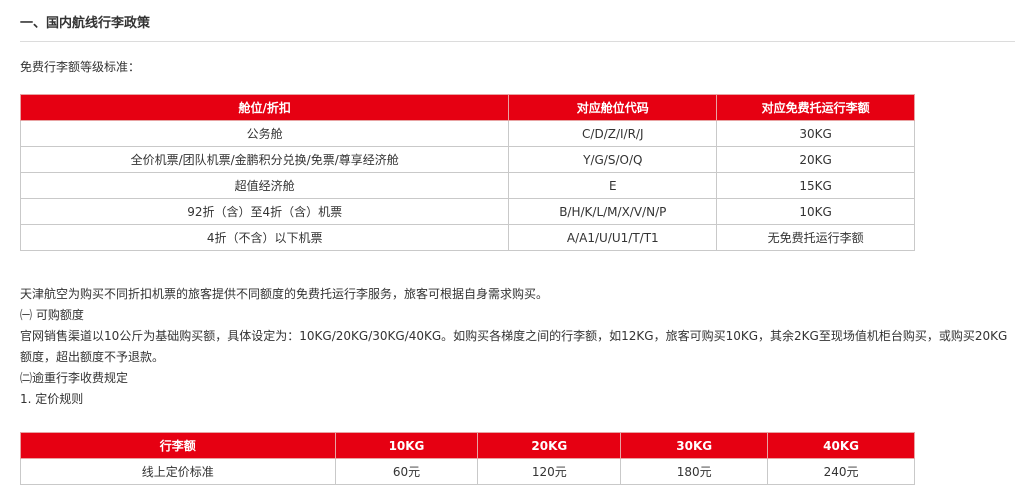 Image resolution: width=1024 pixels, height=494 pixels. Describe the element at coordinates (264, 185) in the screenshot. I see `cabin-cell: 超值经济舱` at that location.